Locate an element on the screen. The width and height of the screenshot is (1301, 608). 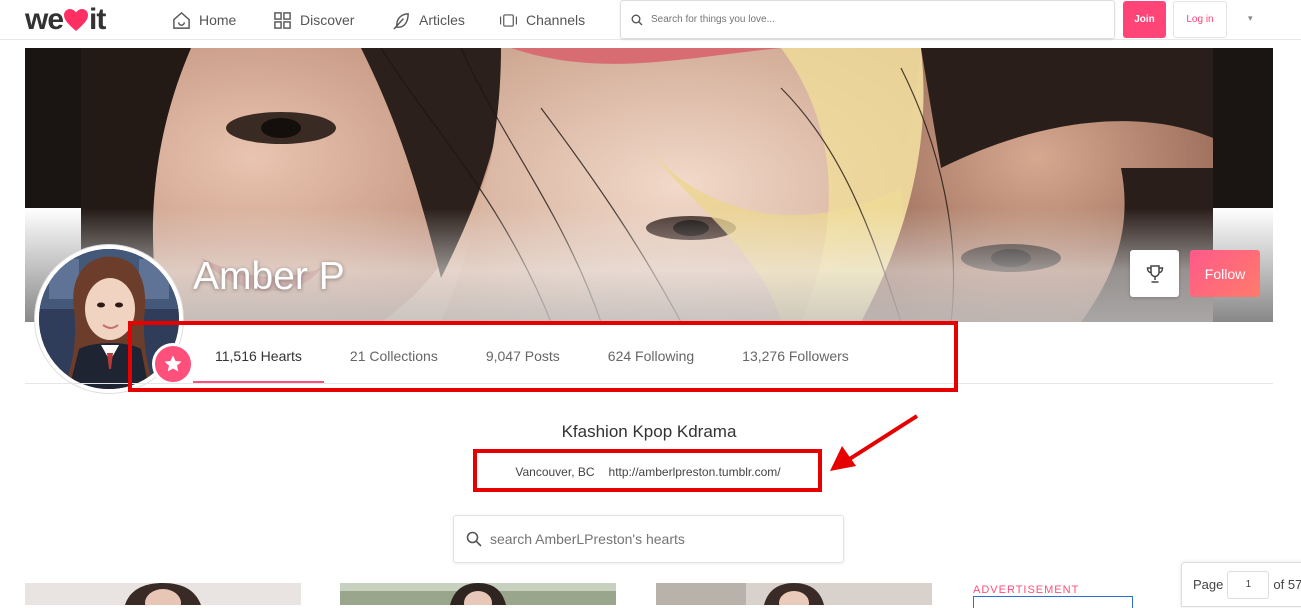
trophy-button is located at coordinates (1154, 273).